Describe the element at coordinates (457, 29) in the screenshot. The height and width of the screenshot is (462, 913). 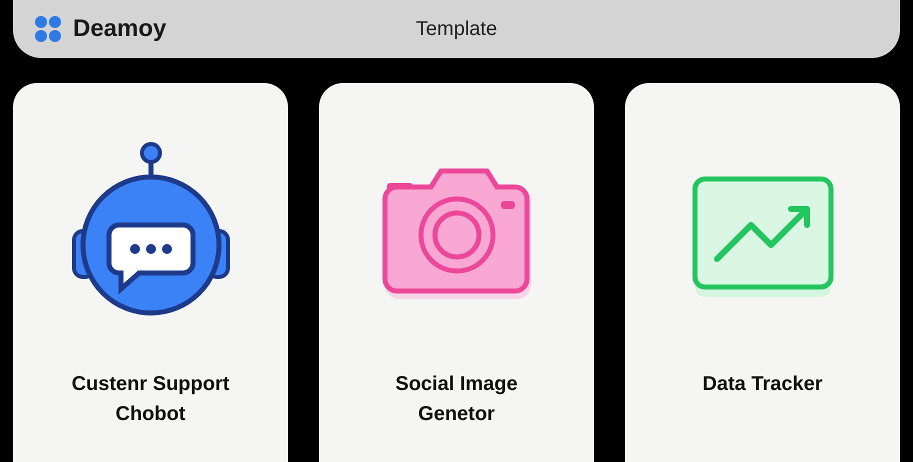
I see `page-title: Template` at that location.